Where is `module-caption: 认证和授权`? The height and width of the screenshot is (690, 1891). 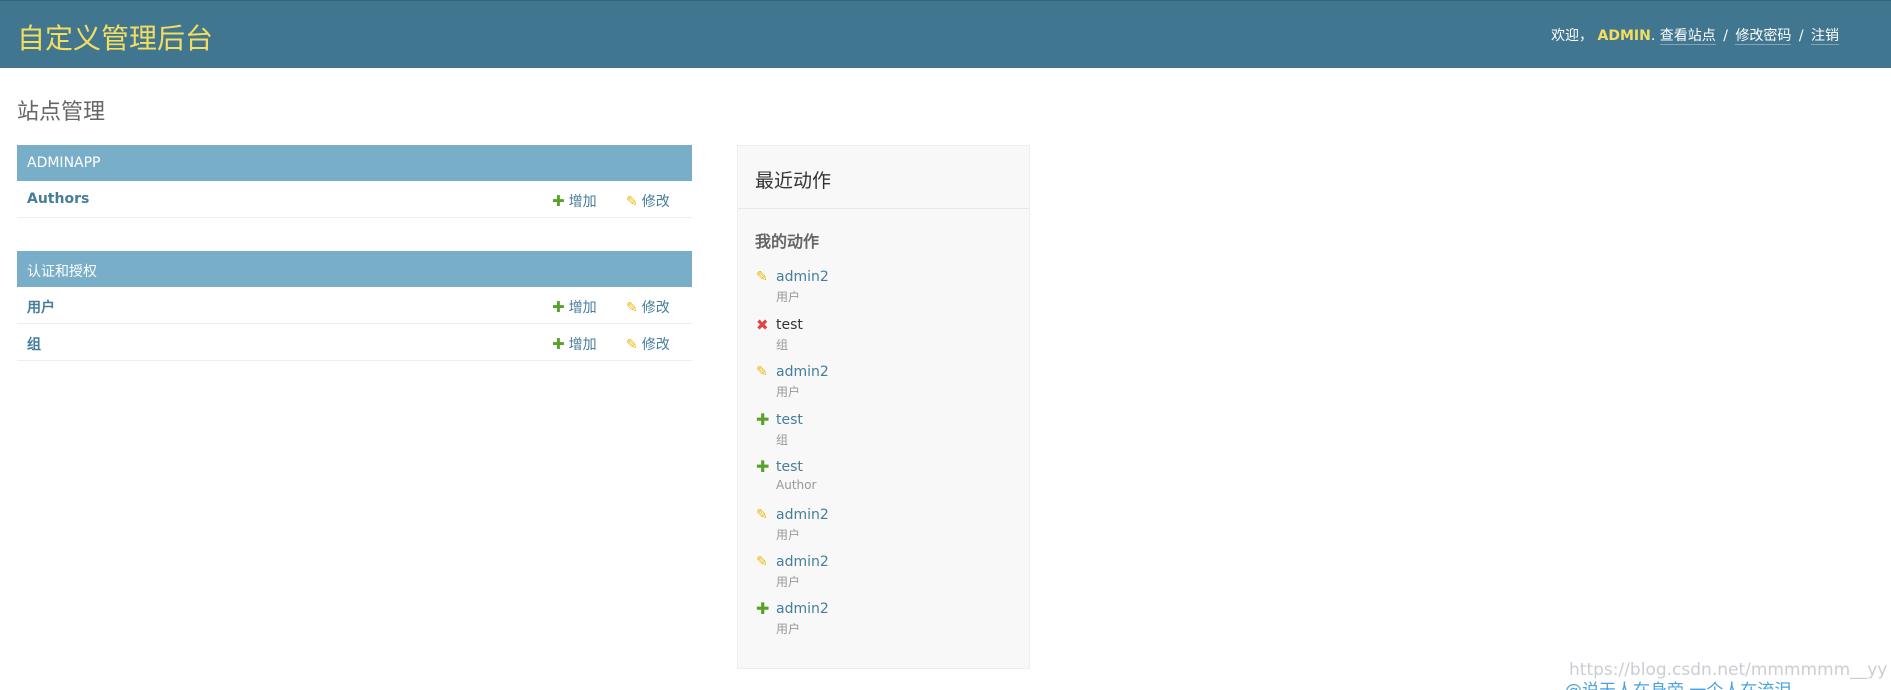
module-caption: 认证和授权 is located at coordinates (354, 269).